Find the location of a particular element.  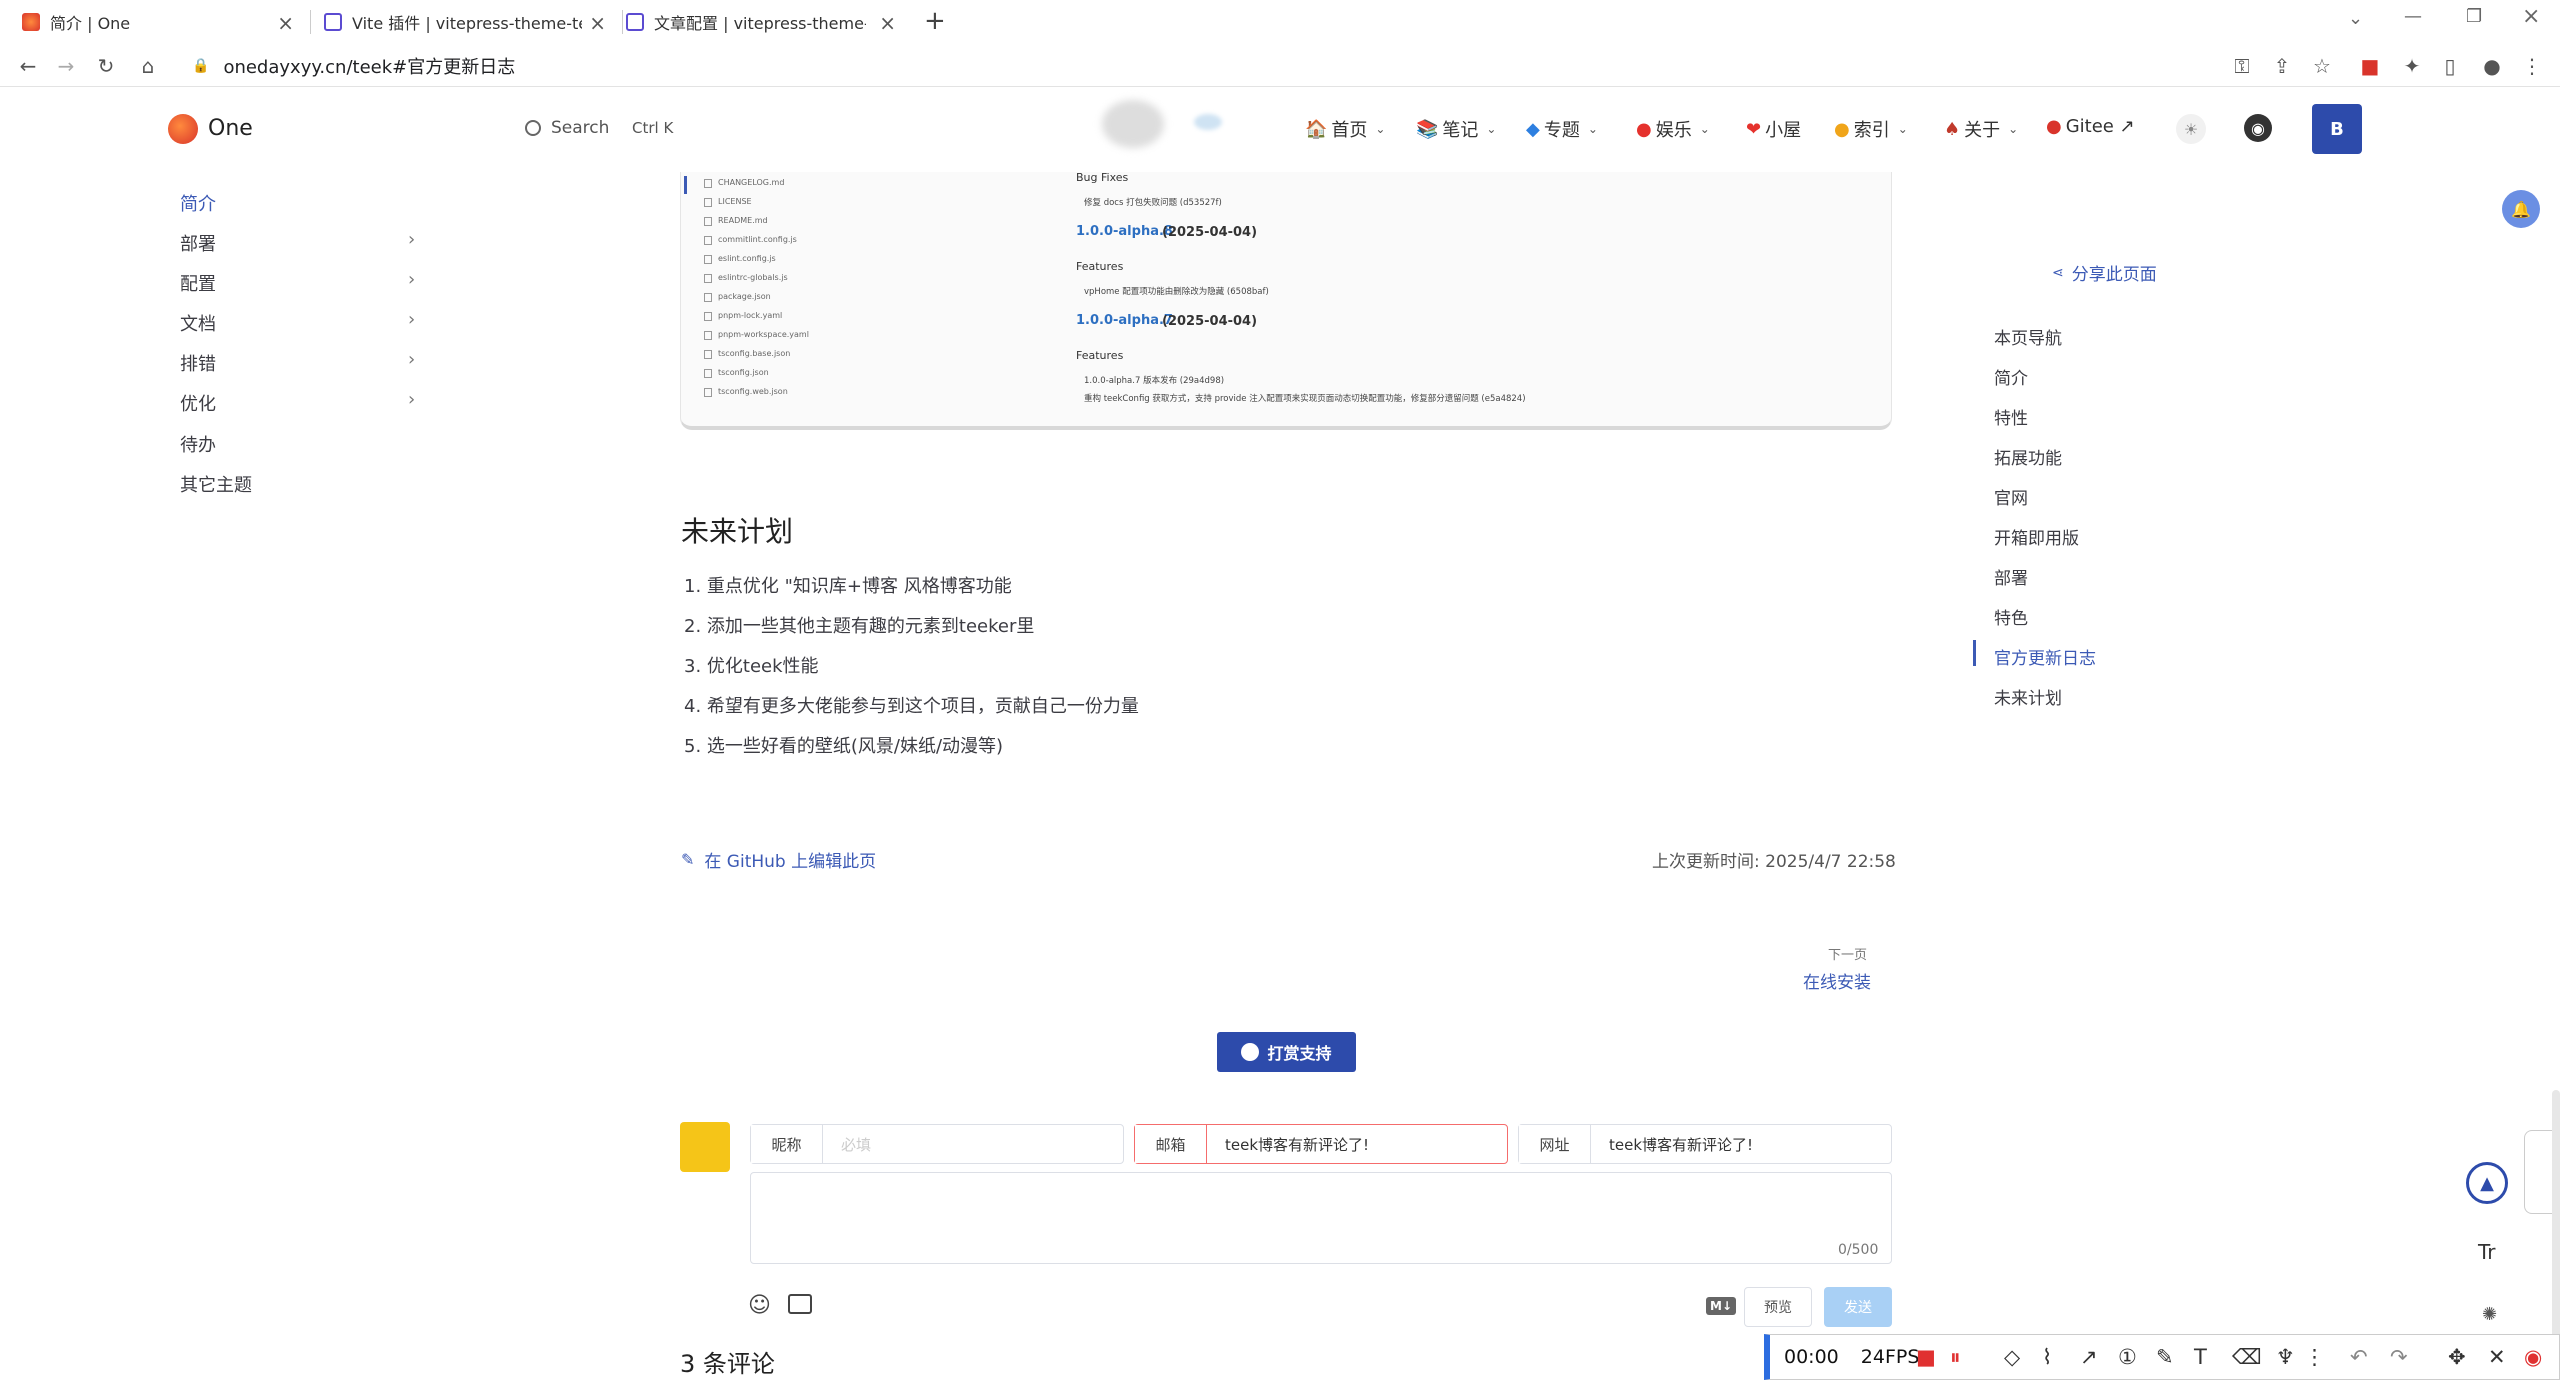

forward-icon: → is located at coordinates (66, 66).